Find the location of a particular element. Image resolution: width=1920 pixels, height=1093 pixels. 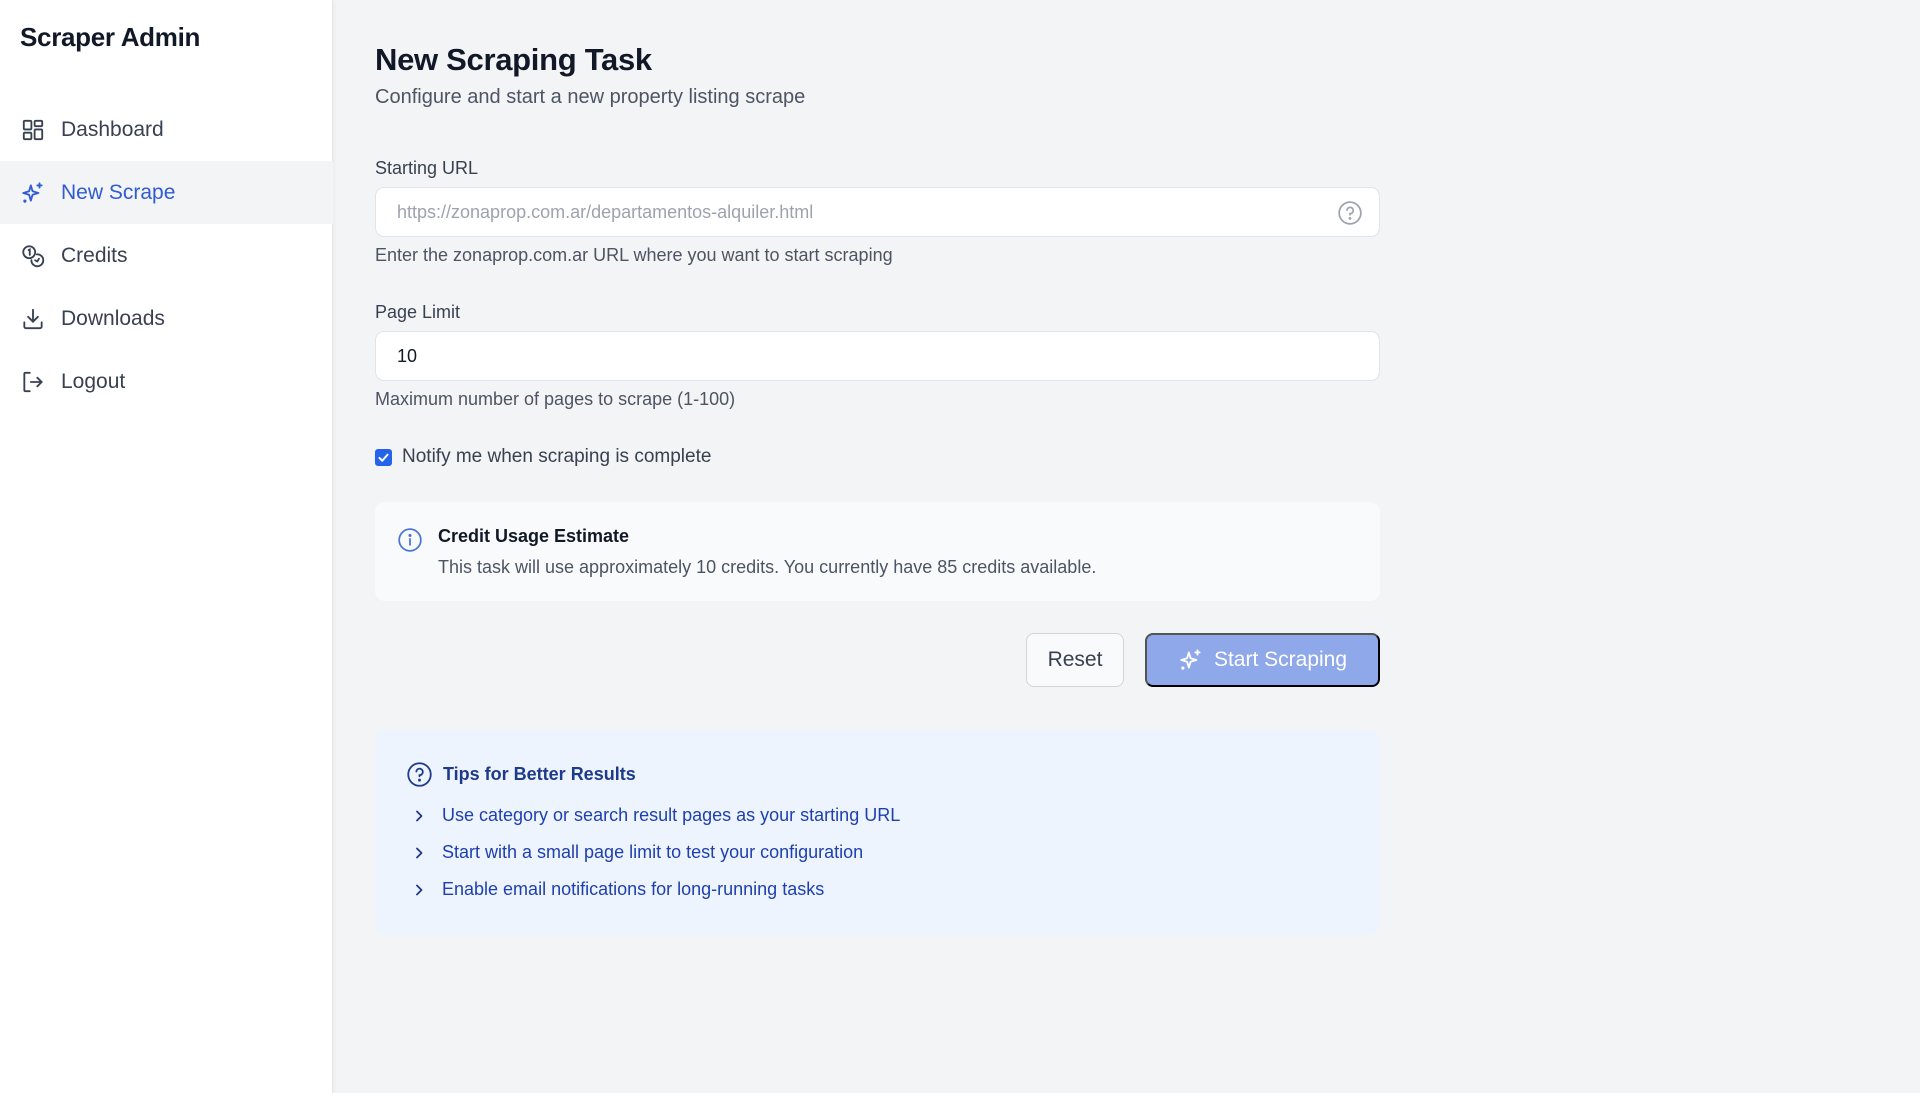

page-limit-input is located at coordinates (857, 356).